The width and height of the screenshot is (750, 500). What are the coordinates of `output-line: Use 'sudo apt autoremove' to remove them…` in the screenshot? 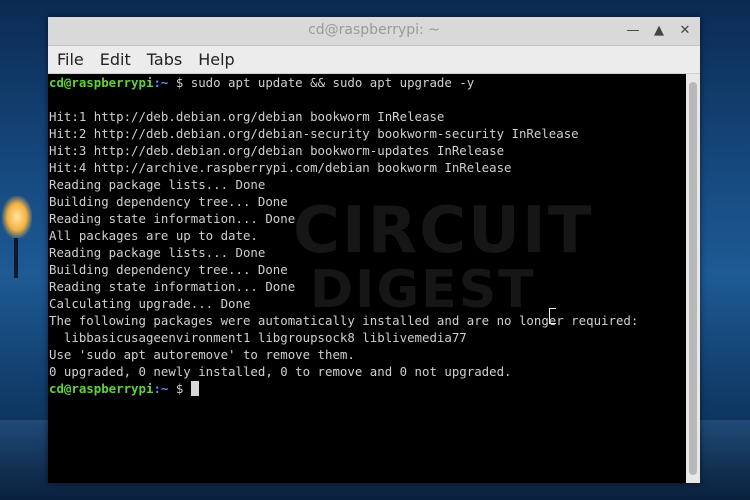 It's located at (202, 354).